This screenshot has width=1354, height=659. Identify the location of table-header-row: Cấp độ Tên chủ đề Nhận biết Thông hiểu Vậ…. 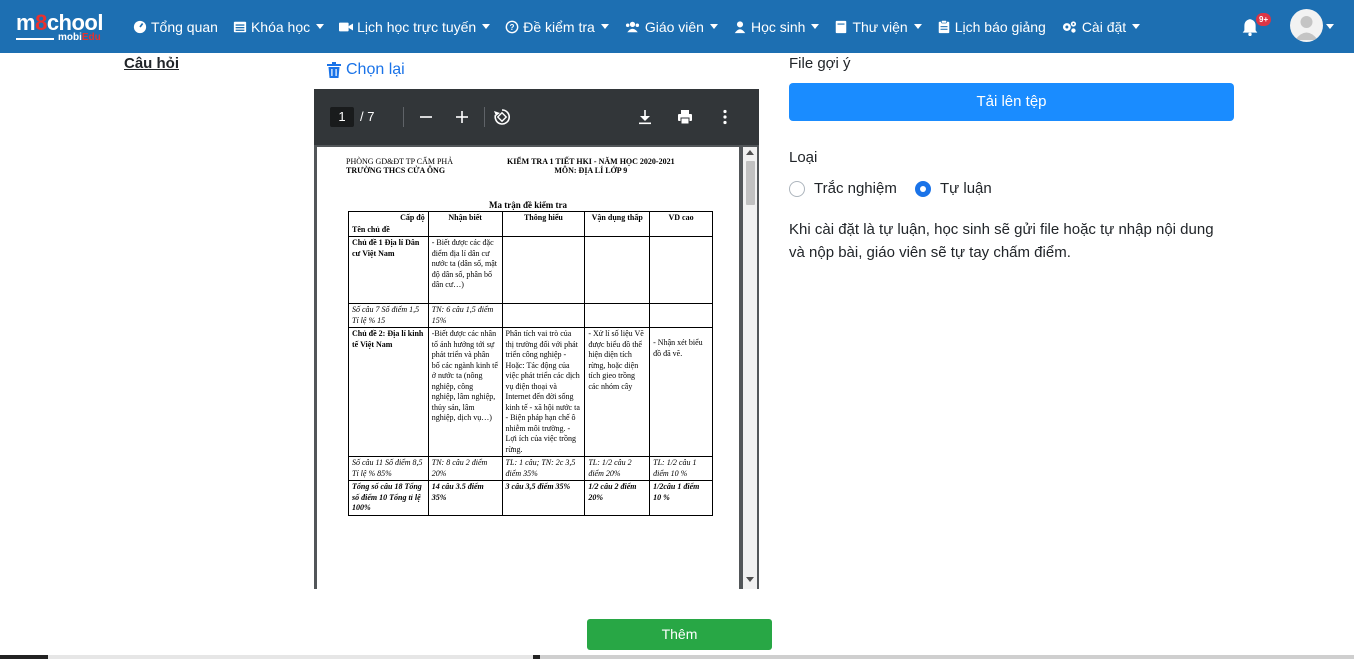
(530, 224).